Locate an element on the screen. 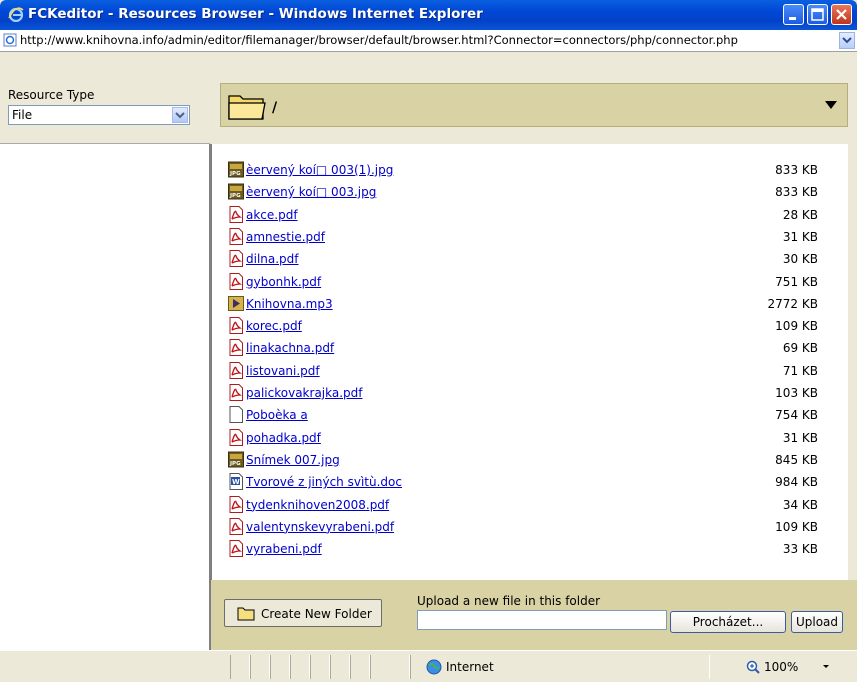 The image size is (857, 682). file-link: korec.pdf is located at coordinates (274, 326).